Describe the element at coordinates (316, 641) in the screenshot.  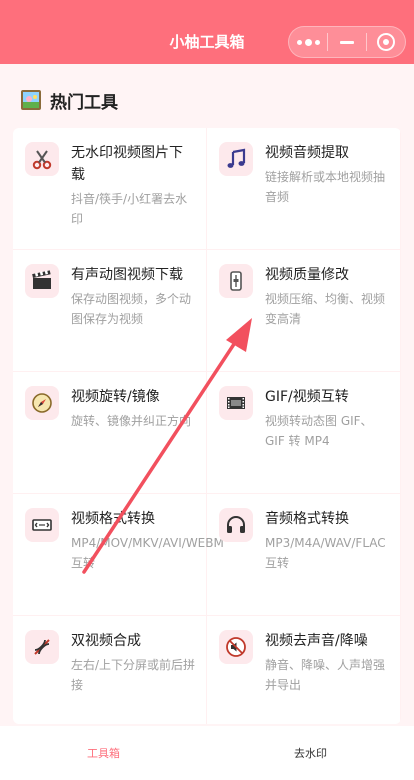
I see `tool-name: 视频去声音/降噪` at that location.